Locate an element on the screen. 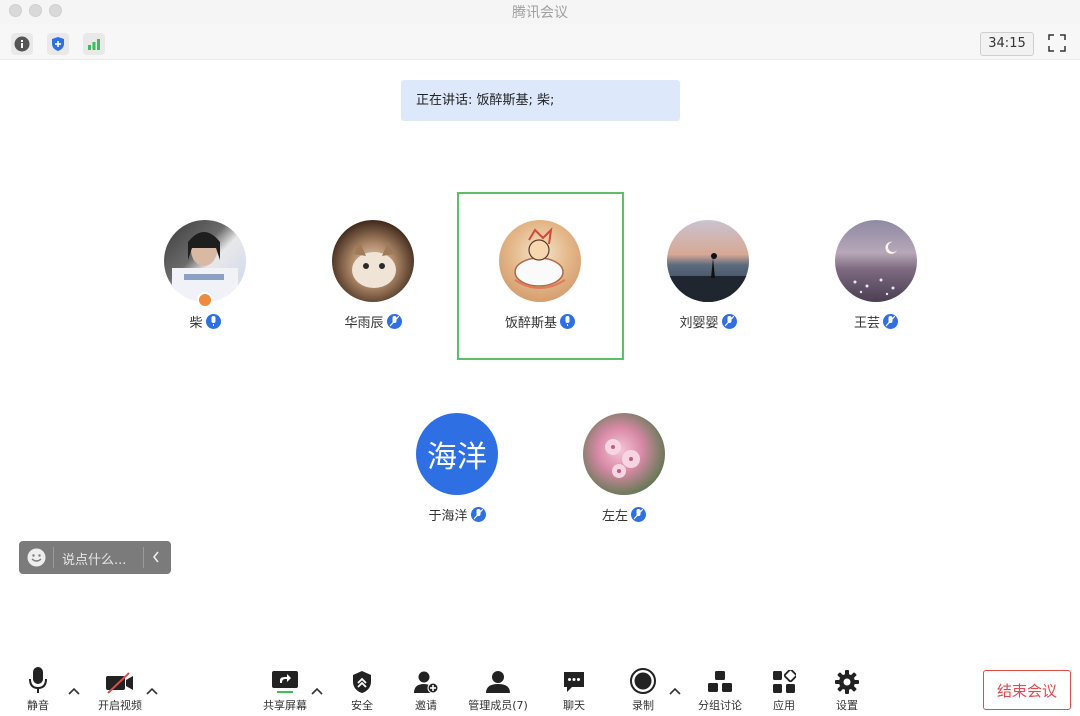 Image resolution: width=1080 pixels, height=716 pixels. chat-button: 聊天 is located at coordinates (574, 689).